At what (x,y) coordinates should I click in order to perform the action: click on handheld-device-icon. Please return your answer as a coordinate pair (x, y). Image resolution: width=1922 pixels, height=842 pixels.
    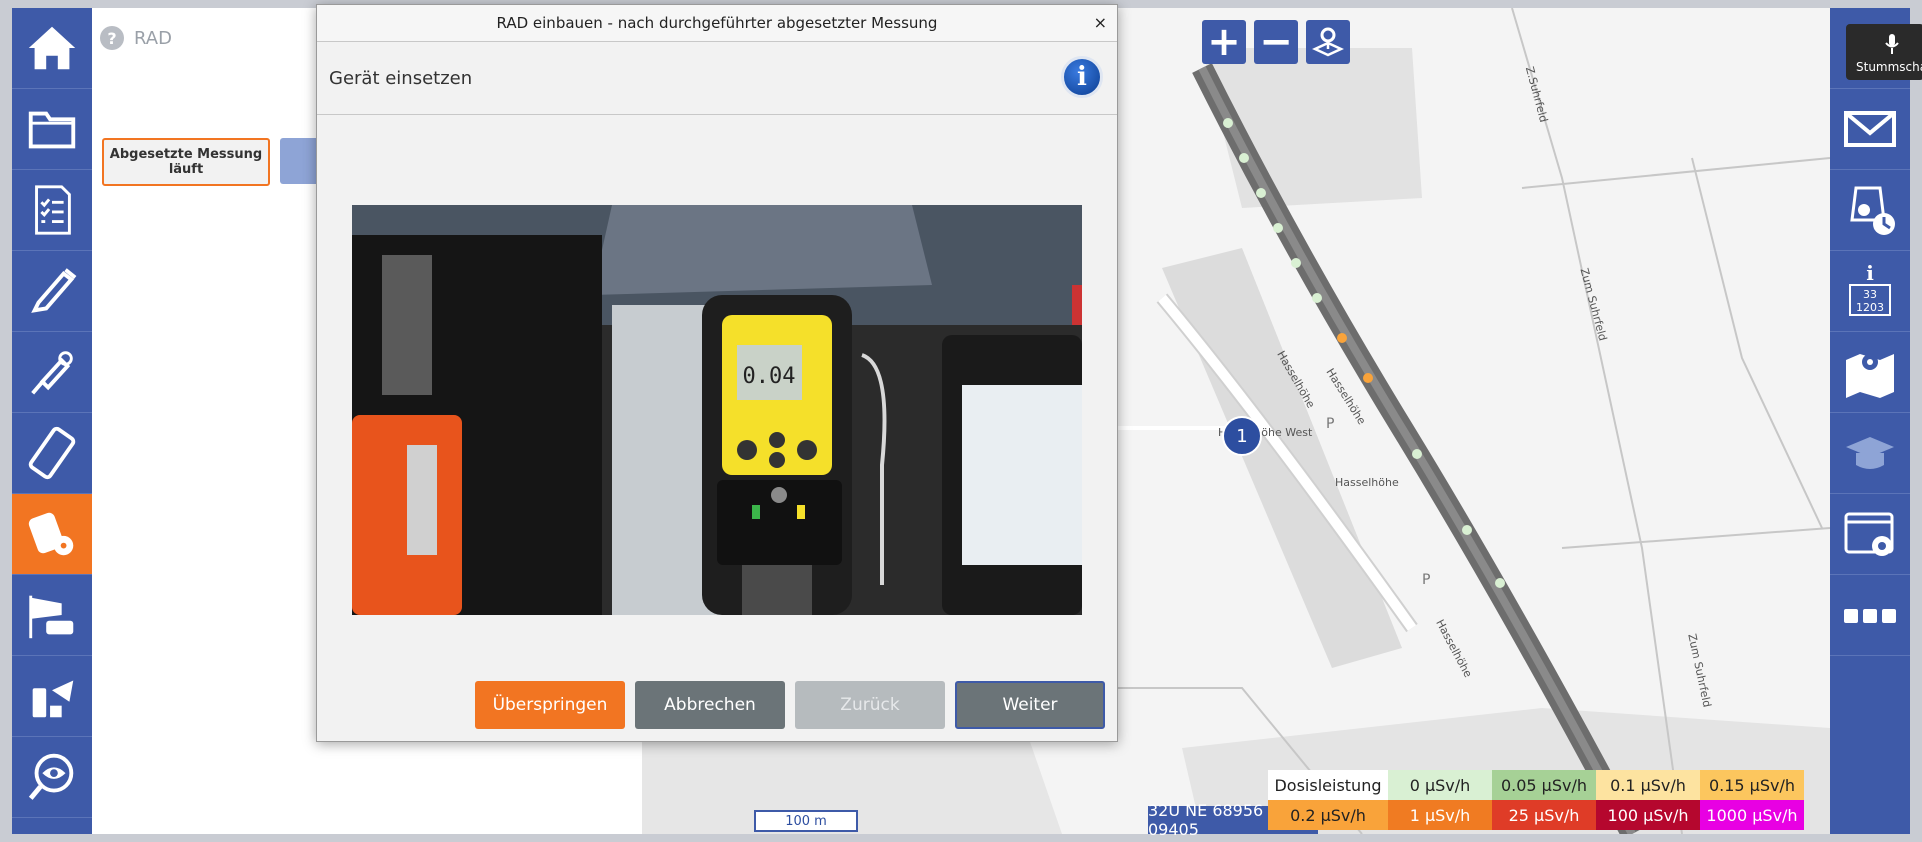
    Looking at the image, I should click on (52, 453).